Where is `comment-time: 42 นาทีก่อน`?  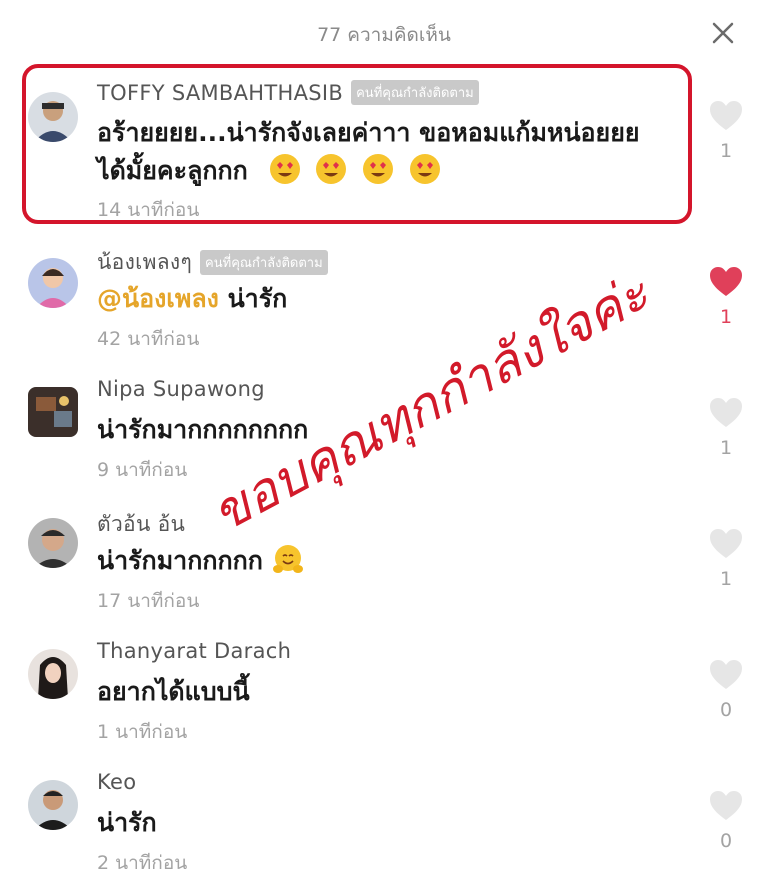 comment-time: 42 นาทีก่อน is located at coordinates (148, 339).